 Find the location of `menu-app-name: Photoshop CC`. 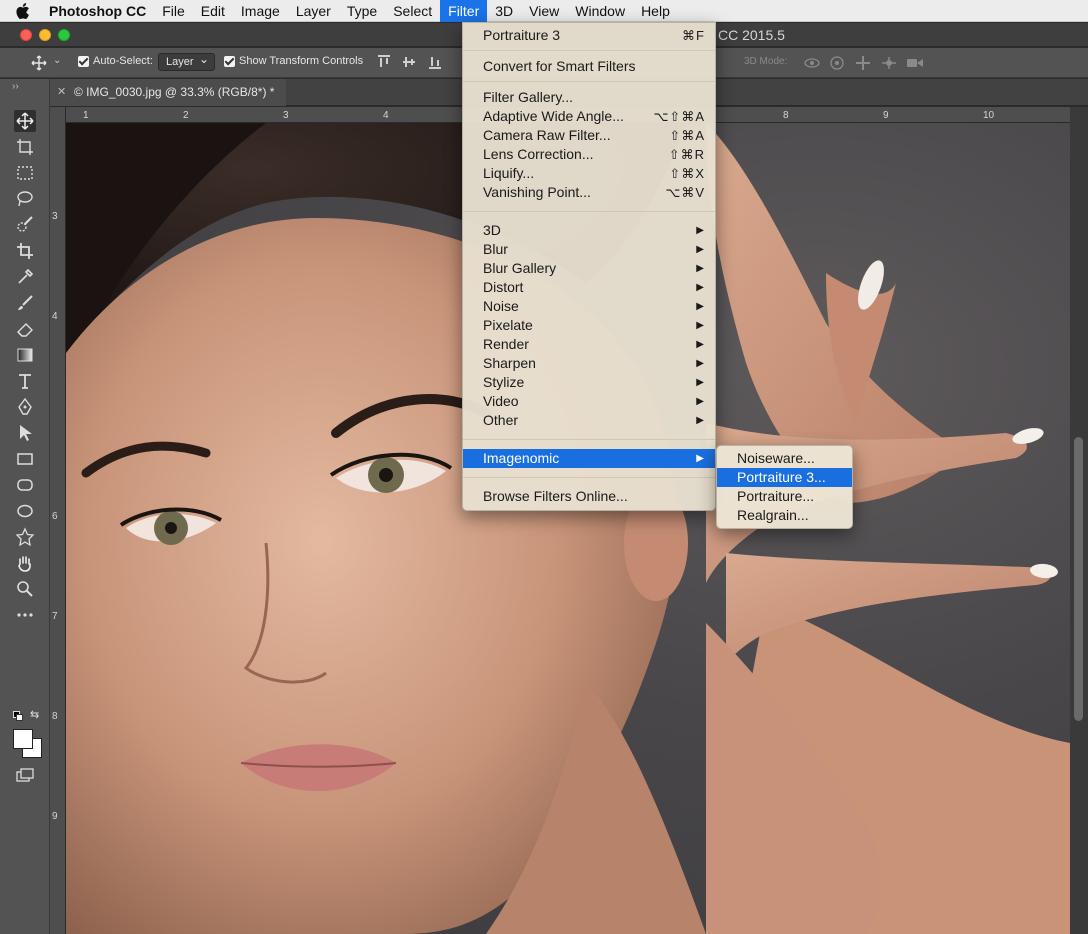

menu-app-name: Photoshop CC is located at coordinates (100, 11).